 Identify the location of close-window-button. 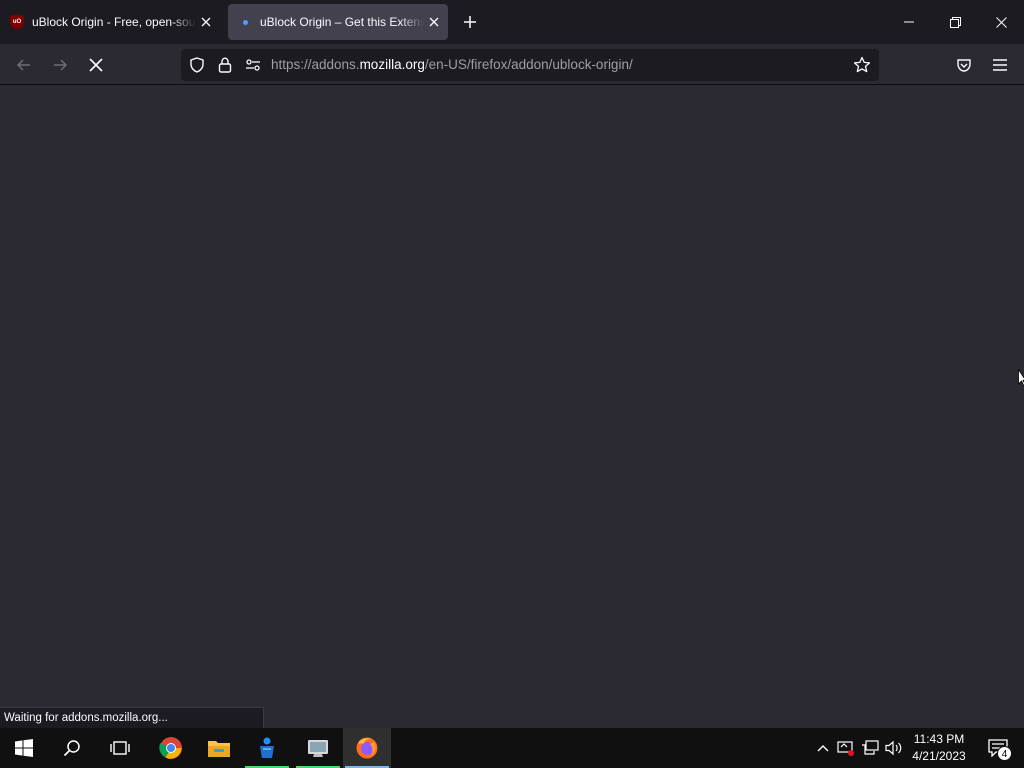
(1001, 22).